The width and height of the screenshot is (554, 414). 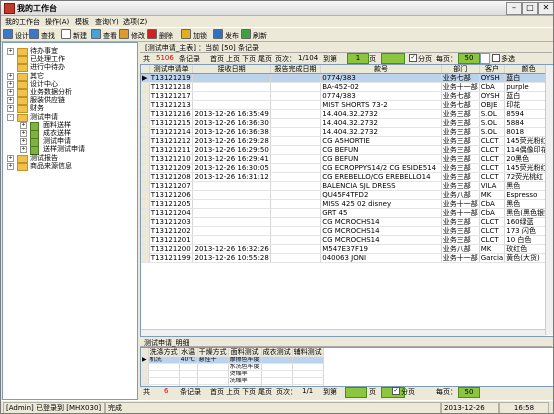 What do you see at coordinates (107, 22) in the screenshot?
I see `menu-query: 查询(Y)` at bounding box center [107, 22].